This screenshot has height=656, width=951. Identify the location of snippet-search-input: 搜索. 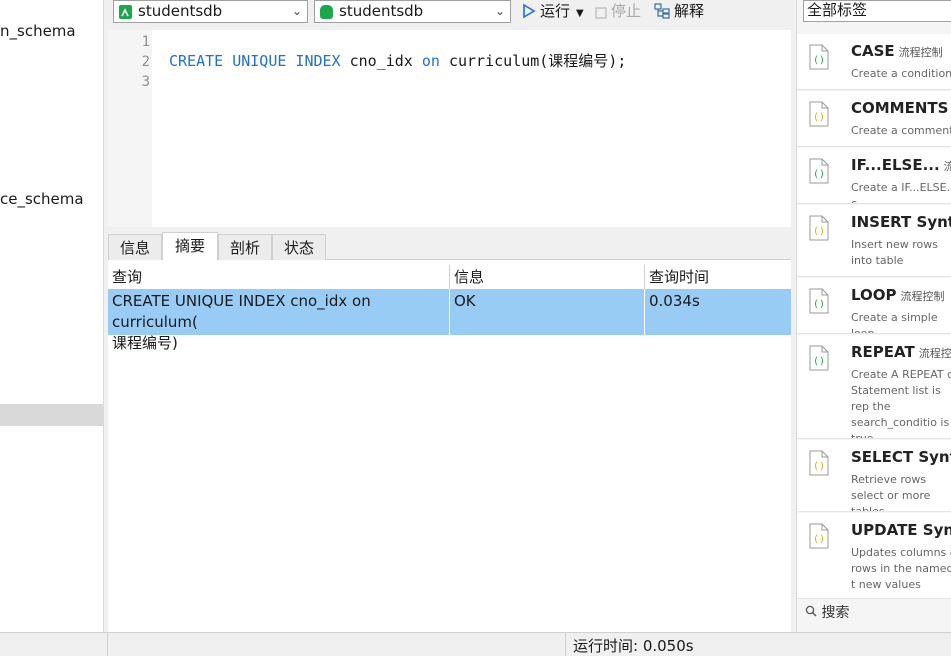
(874, 613).